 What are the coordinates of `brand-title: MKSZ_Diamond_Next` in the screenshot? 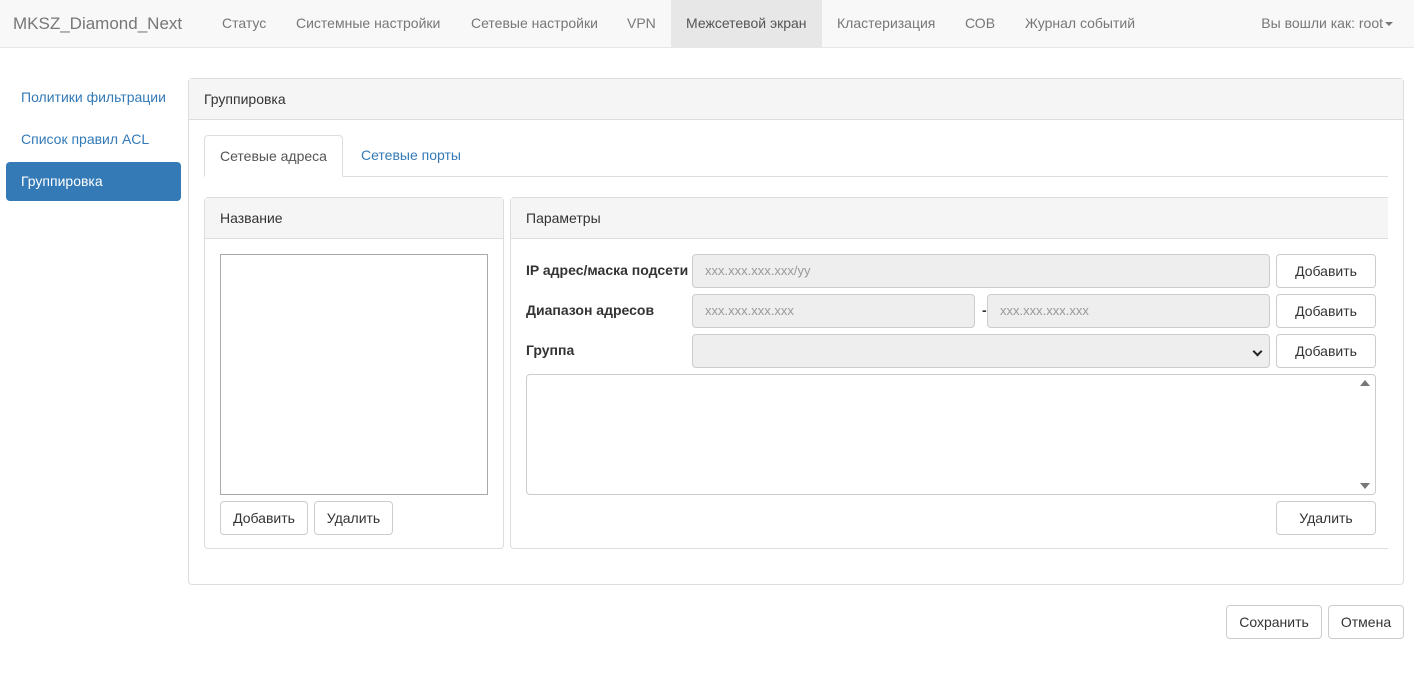 It's located at (97, 24).